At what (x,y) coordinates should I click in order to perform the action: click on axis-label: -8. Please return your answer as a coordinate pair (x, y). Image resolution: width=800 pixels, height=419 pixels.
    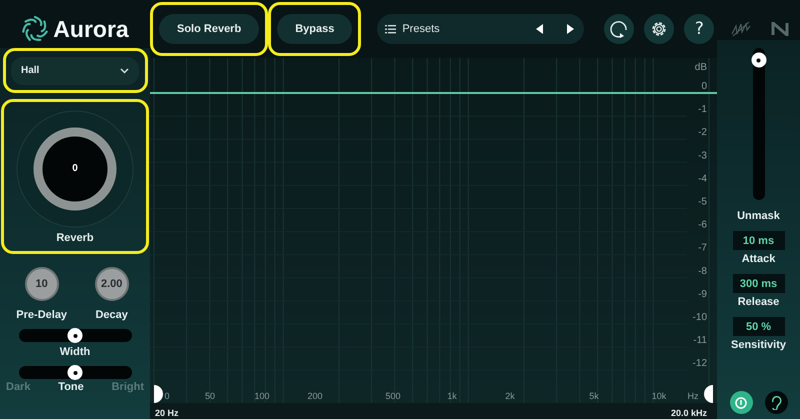
    Looking at the image, I should click on (702, 271).